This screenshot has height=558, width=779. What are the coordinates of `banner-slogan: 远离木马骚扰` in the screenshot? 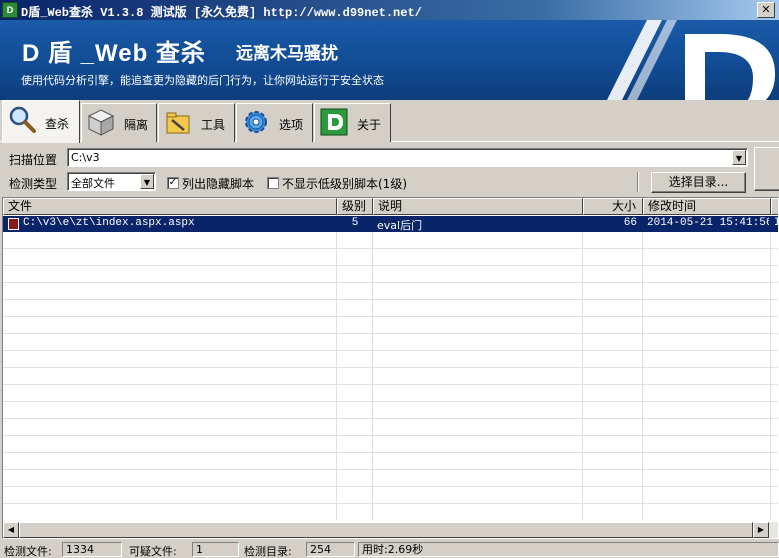 It's located at (287, 54).